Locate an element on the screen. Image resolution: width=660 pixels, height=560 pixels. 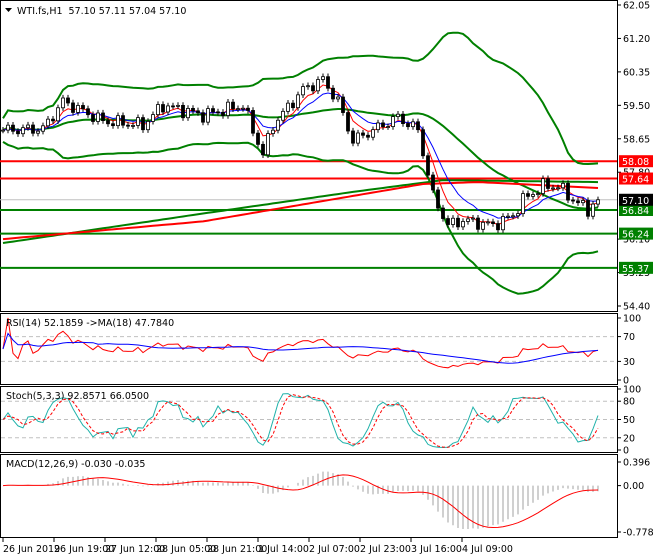
stoch-tick-label: 100 is located at coordinates (632, 390).